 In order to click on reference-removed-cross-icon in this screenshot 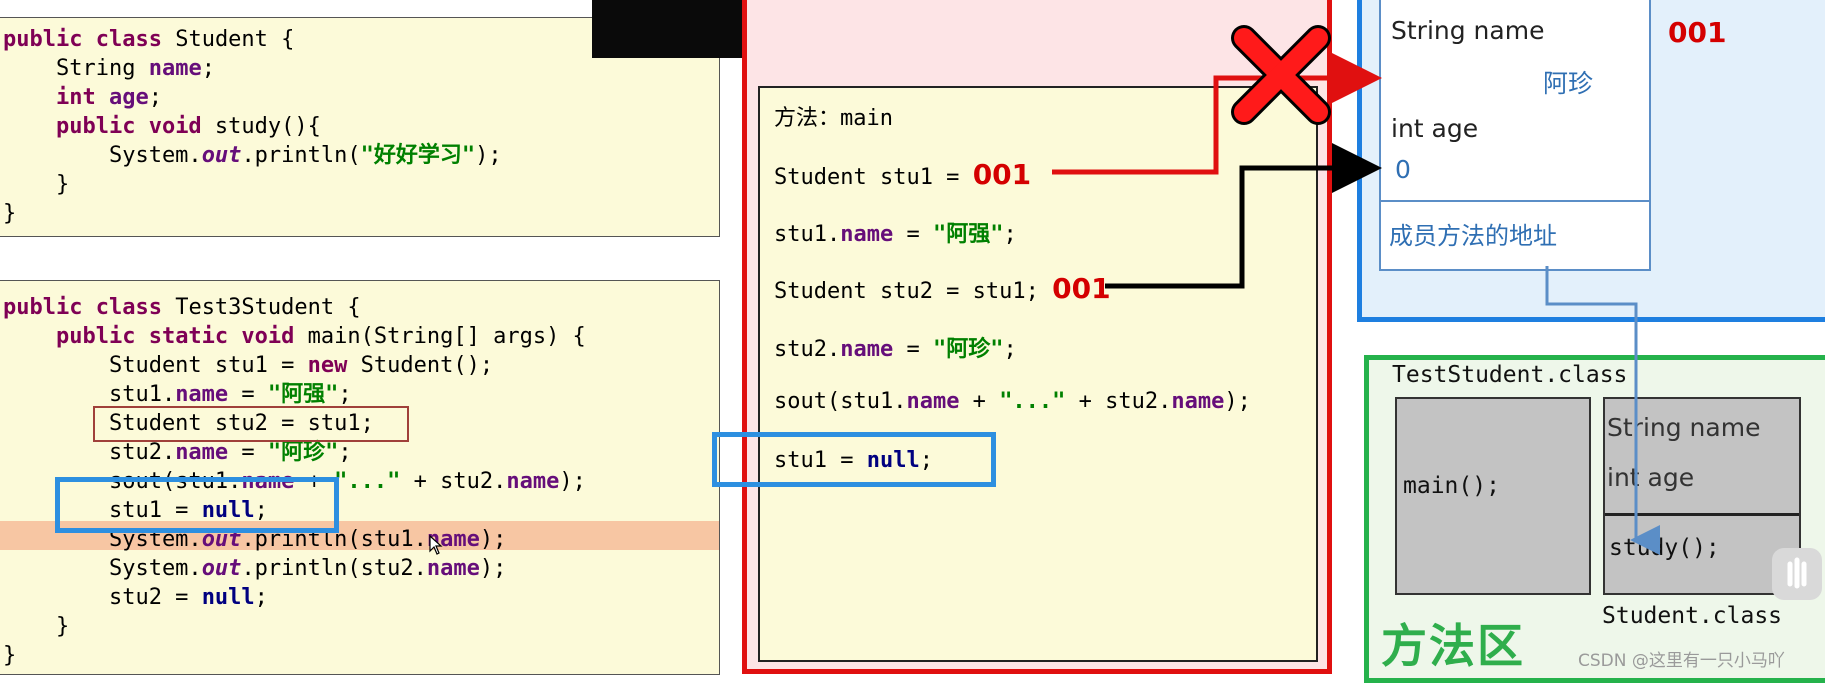, I will do `click(1281, 75)`.